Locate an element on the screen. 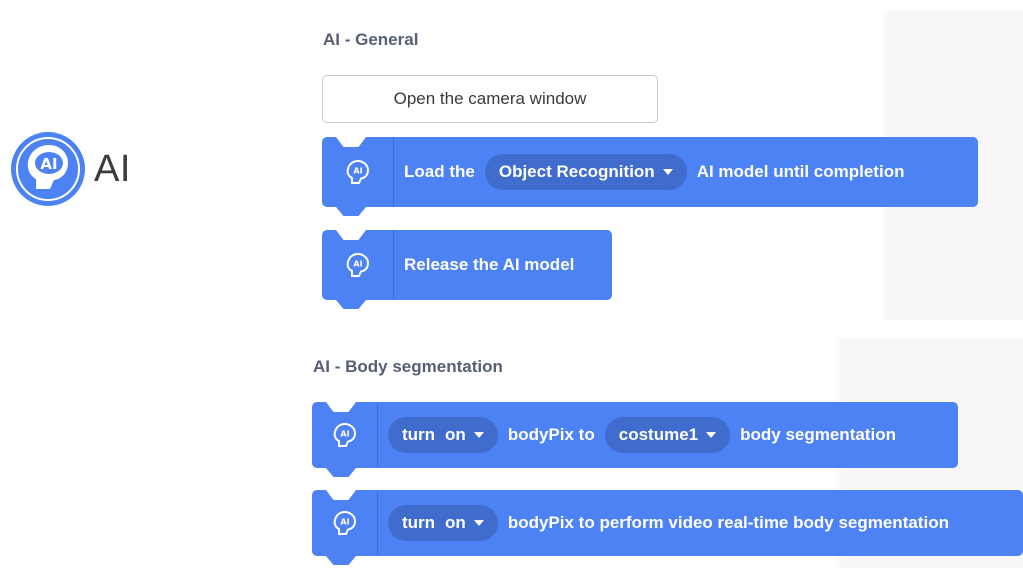  costume-dropdown: costume1 is located at coordinates (667, 435).